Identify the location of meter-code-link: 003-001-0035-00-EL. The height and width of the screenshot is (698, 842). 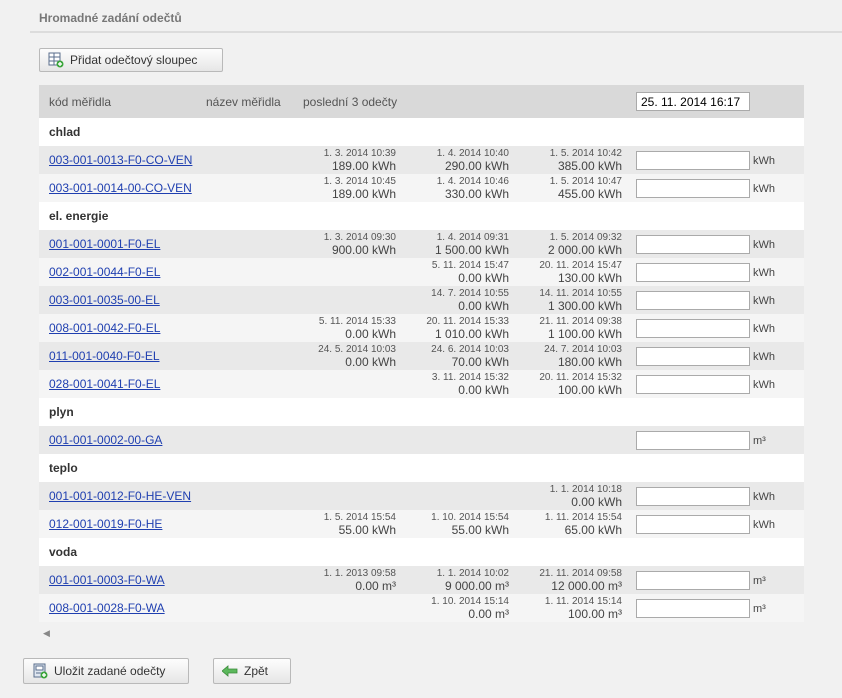
(99, 300).